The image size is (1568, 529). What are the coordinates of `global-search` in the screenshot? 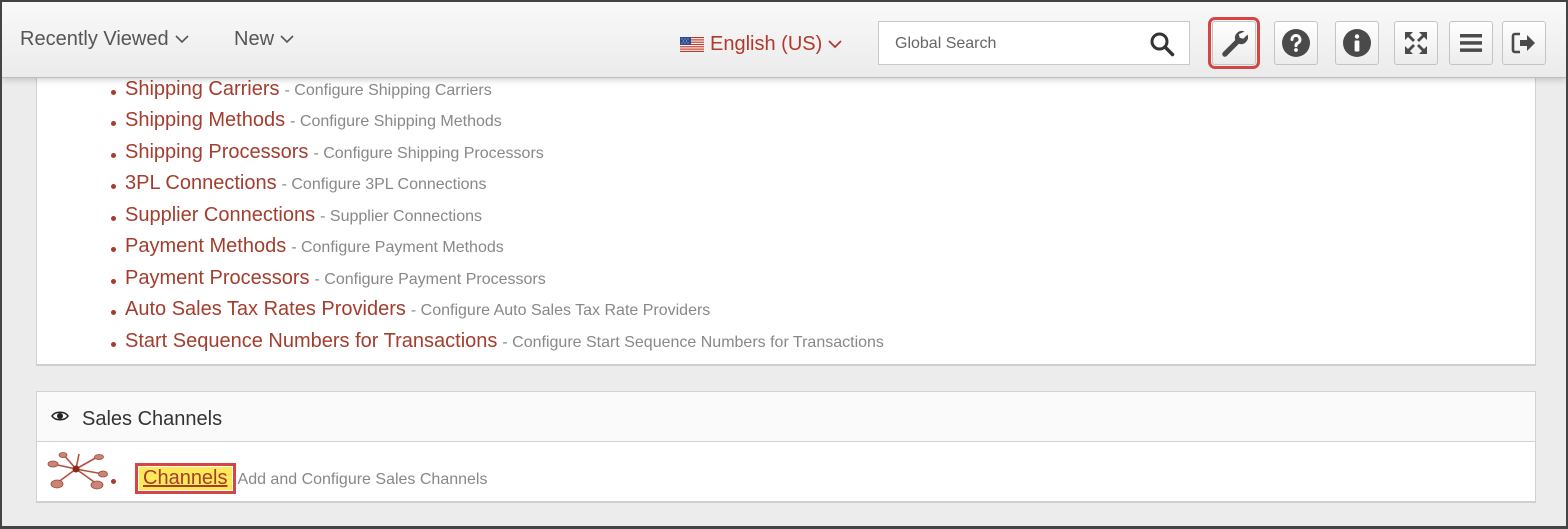 It's located at (1034, 43).